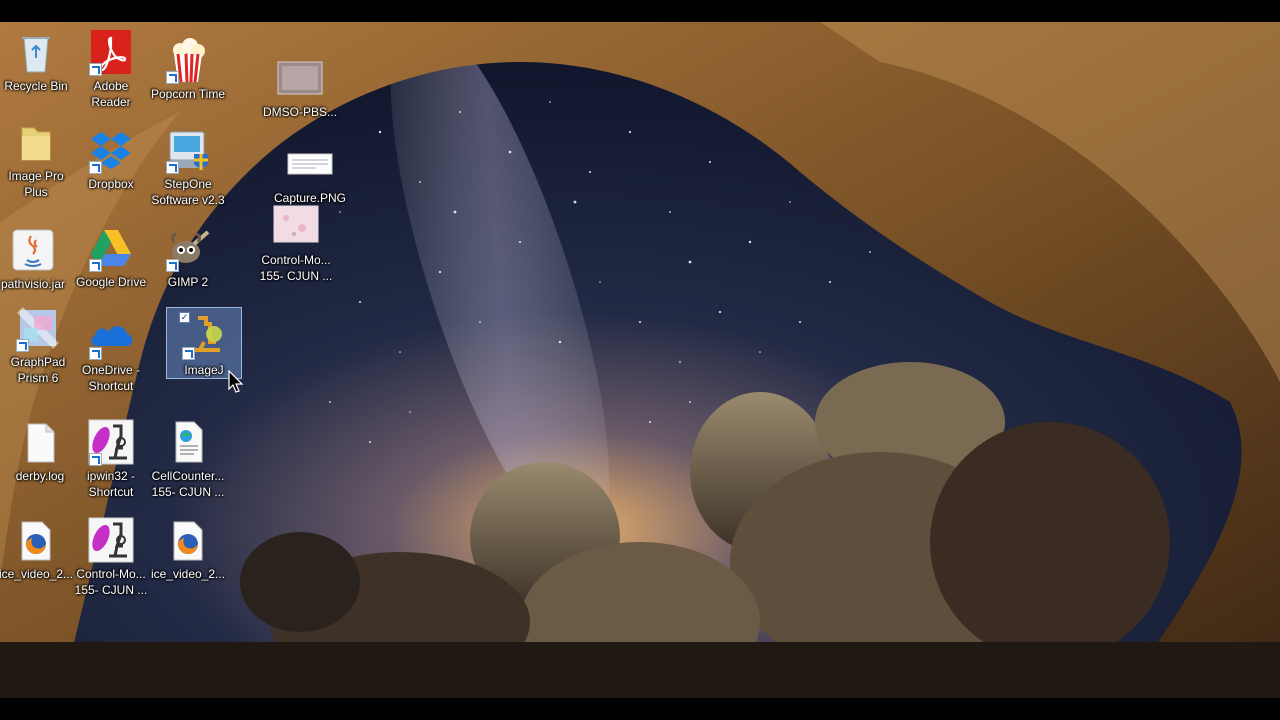 Image resolution: width=1280 pixels, height=720 pixels. Describe the element at coordinates (111, 71) in the screenshot. I see `desktop-icon-adobe-reader: Adobe Reader` at that location.